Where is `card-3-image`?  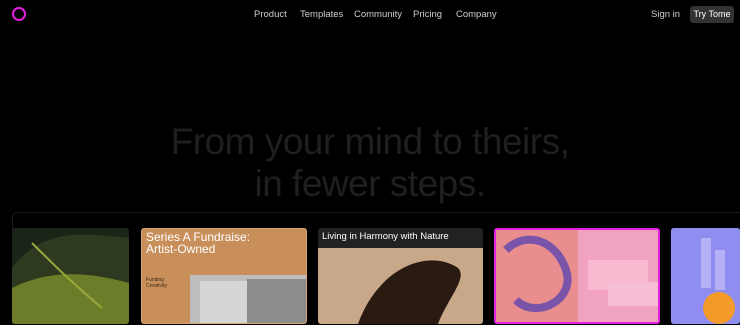
card-3-image is located at coordinates (400, 286).